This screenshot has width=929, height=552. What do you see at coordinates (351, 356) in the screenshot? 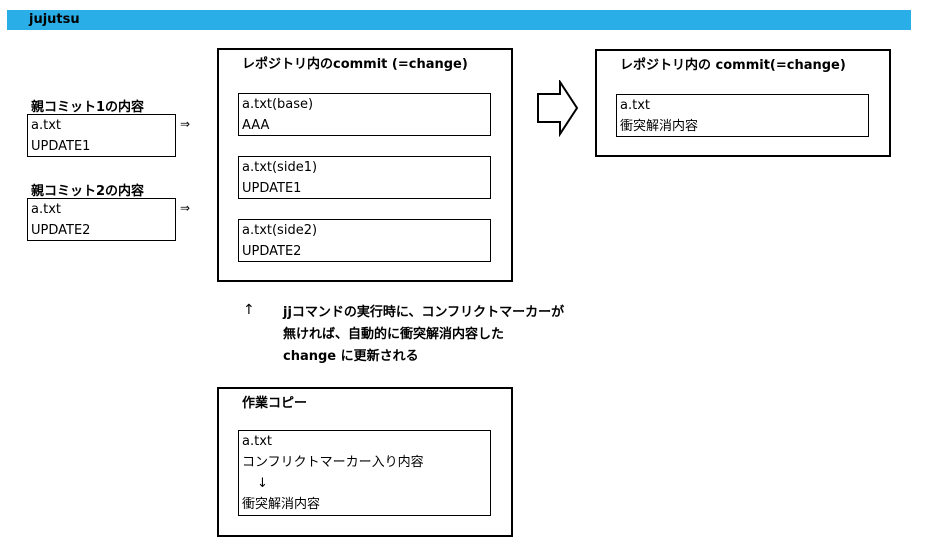
I see `note-line-3: change に更新される` at bounding box center [351, 356].